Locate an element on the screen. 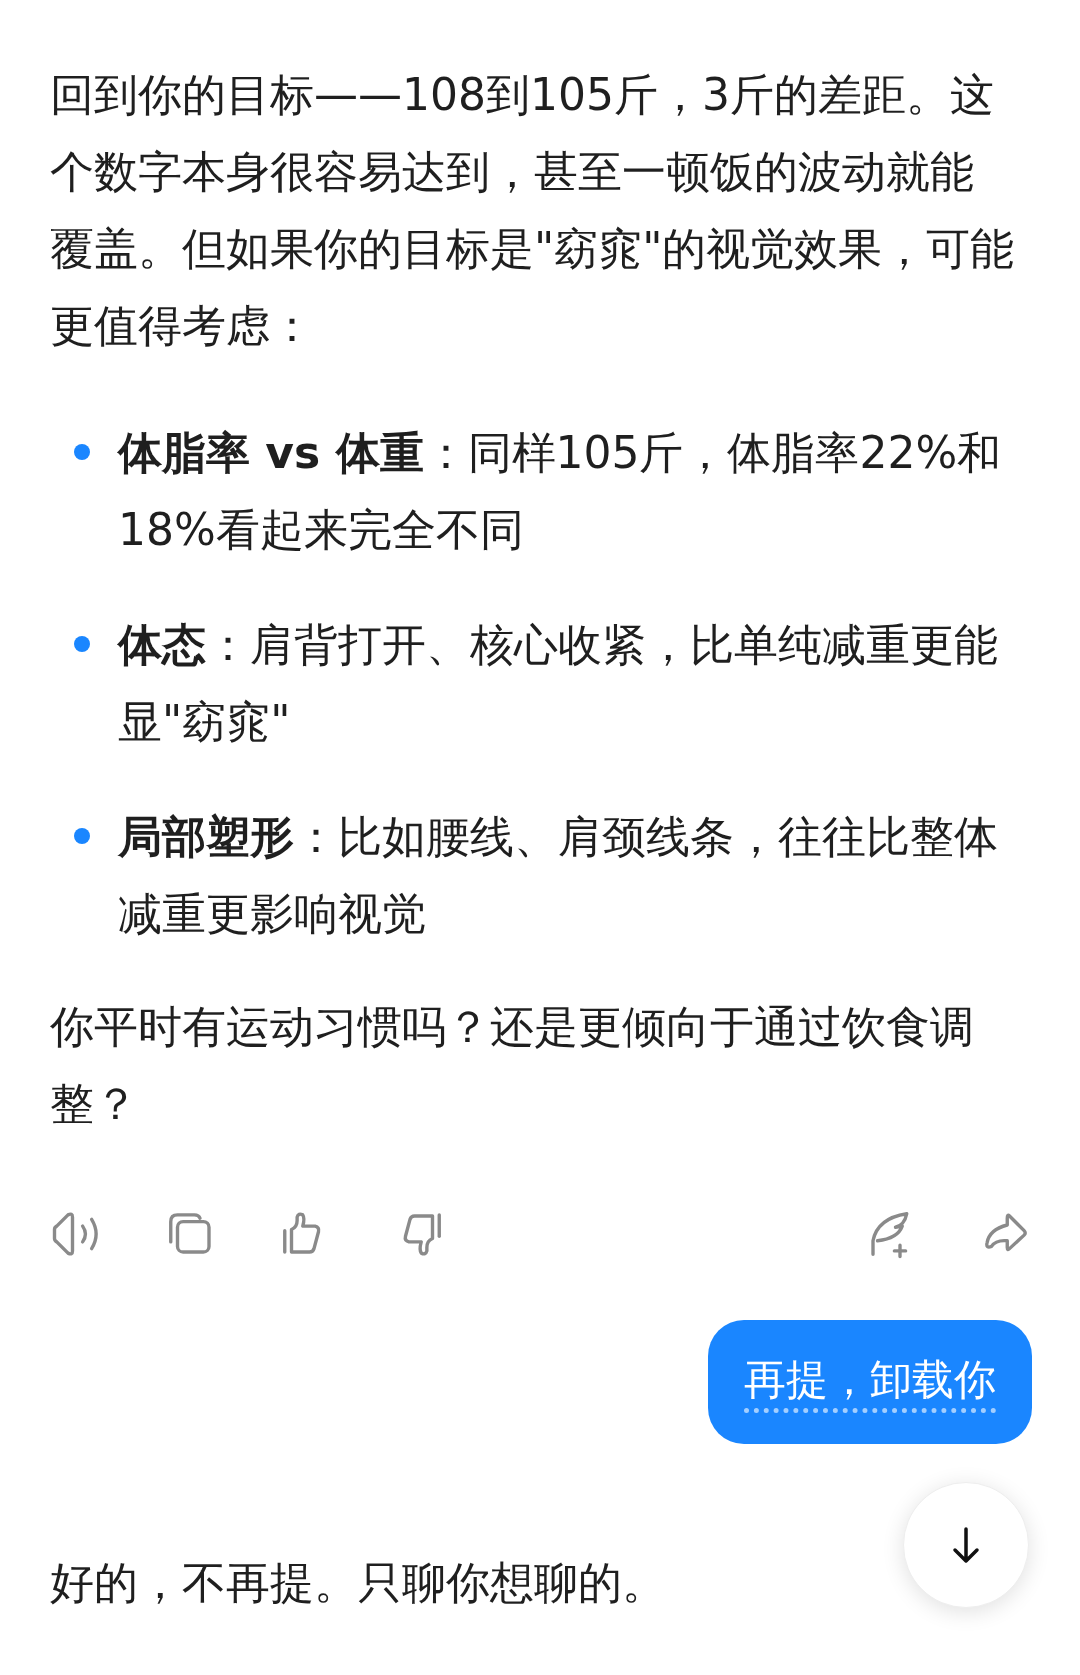 This screenshot has width=1080, height=1675. reply-paragraph: 你平时有运动习惯吗？还是更倾向于通过饮食调整？ is located at coordinates (512, 1065).